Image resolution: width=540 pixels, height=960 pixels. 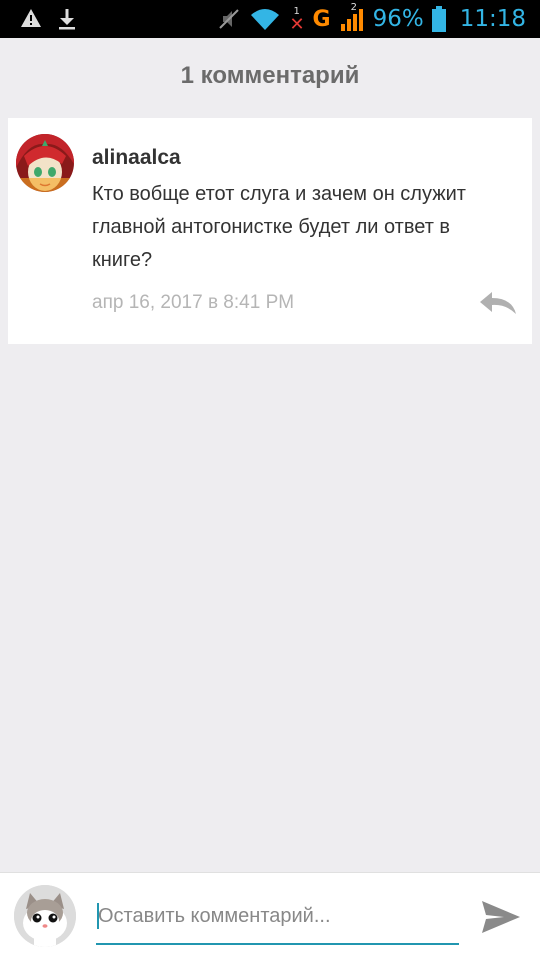 What do you see at coordinates (228, 19) in the screenshot?
I see `mute-icon` at bounding box center [228, 19].